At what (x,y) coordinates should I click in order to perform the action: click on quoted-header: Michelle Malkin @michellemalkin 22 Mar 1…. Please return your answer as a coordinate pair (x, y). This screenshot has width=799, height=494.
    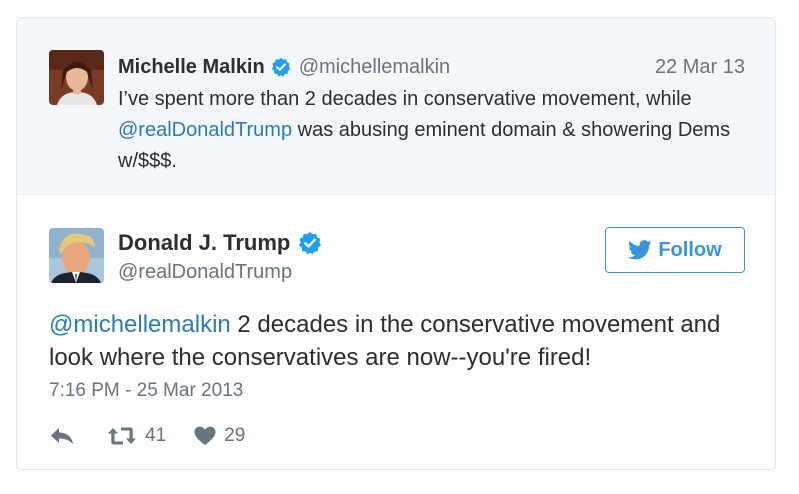
    Looking at the image, I should click on (431, 67).